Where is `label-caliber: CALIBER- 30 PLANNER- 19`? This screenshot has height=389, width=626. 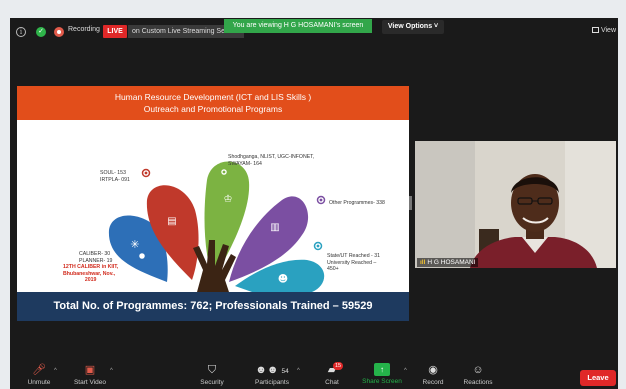 label-caliber: CALIBER- 30 PLANNER- 19 is located at coordinates (95, 257).